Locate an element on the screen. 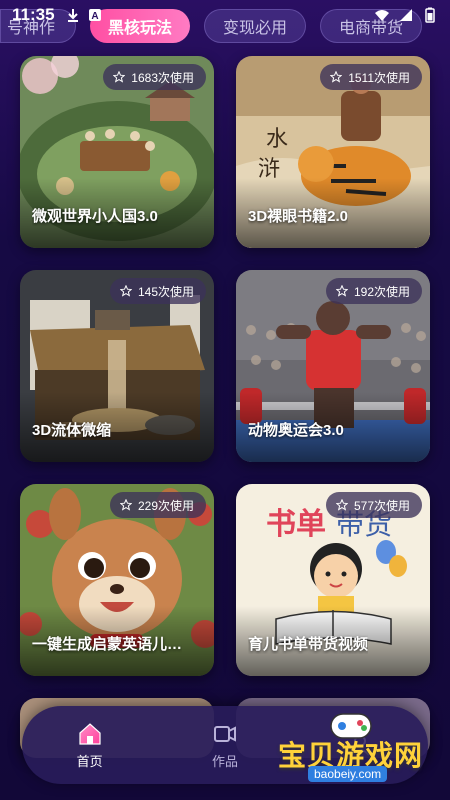 This screenshot has height=800, width=450. usage-badge: 229次使用 is located at coordinates (157, 505).